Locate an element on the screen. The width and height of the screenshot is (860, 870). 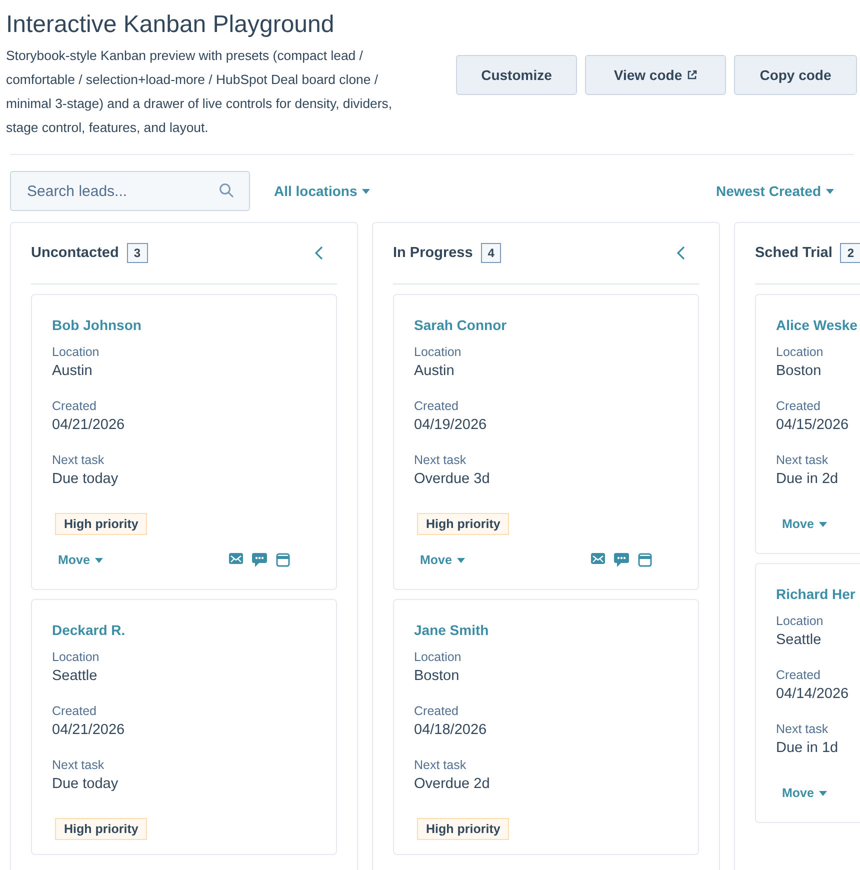
count-badge: 3 is located at coordinates (137, 253).